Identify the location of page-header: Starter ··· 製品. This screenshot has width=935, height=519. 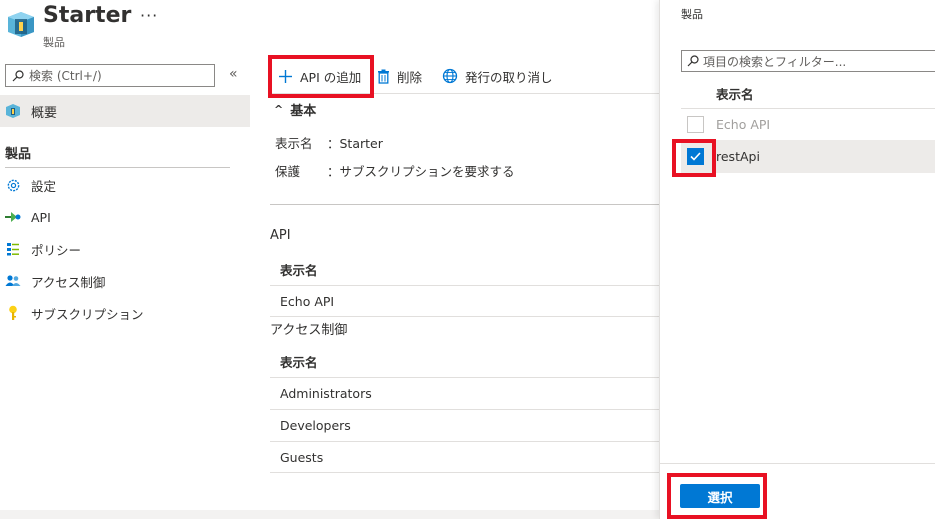
(330, 28).